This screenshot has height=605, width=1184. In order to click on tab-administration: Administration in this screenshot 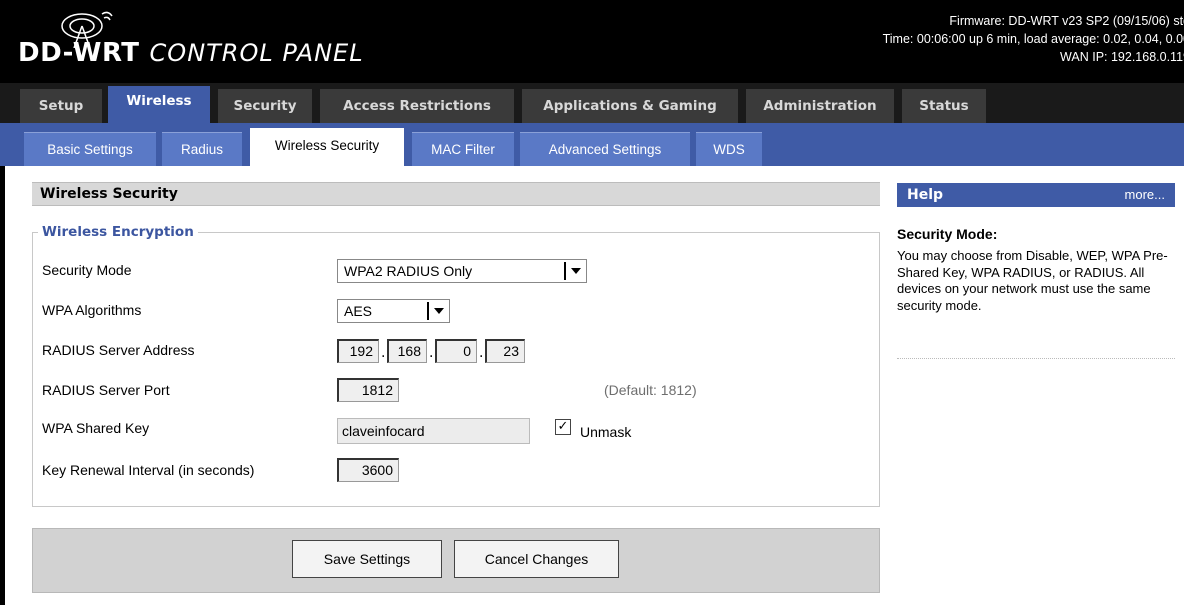, I will do `click(820, 106)`.